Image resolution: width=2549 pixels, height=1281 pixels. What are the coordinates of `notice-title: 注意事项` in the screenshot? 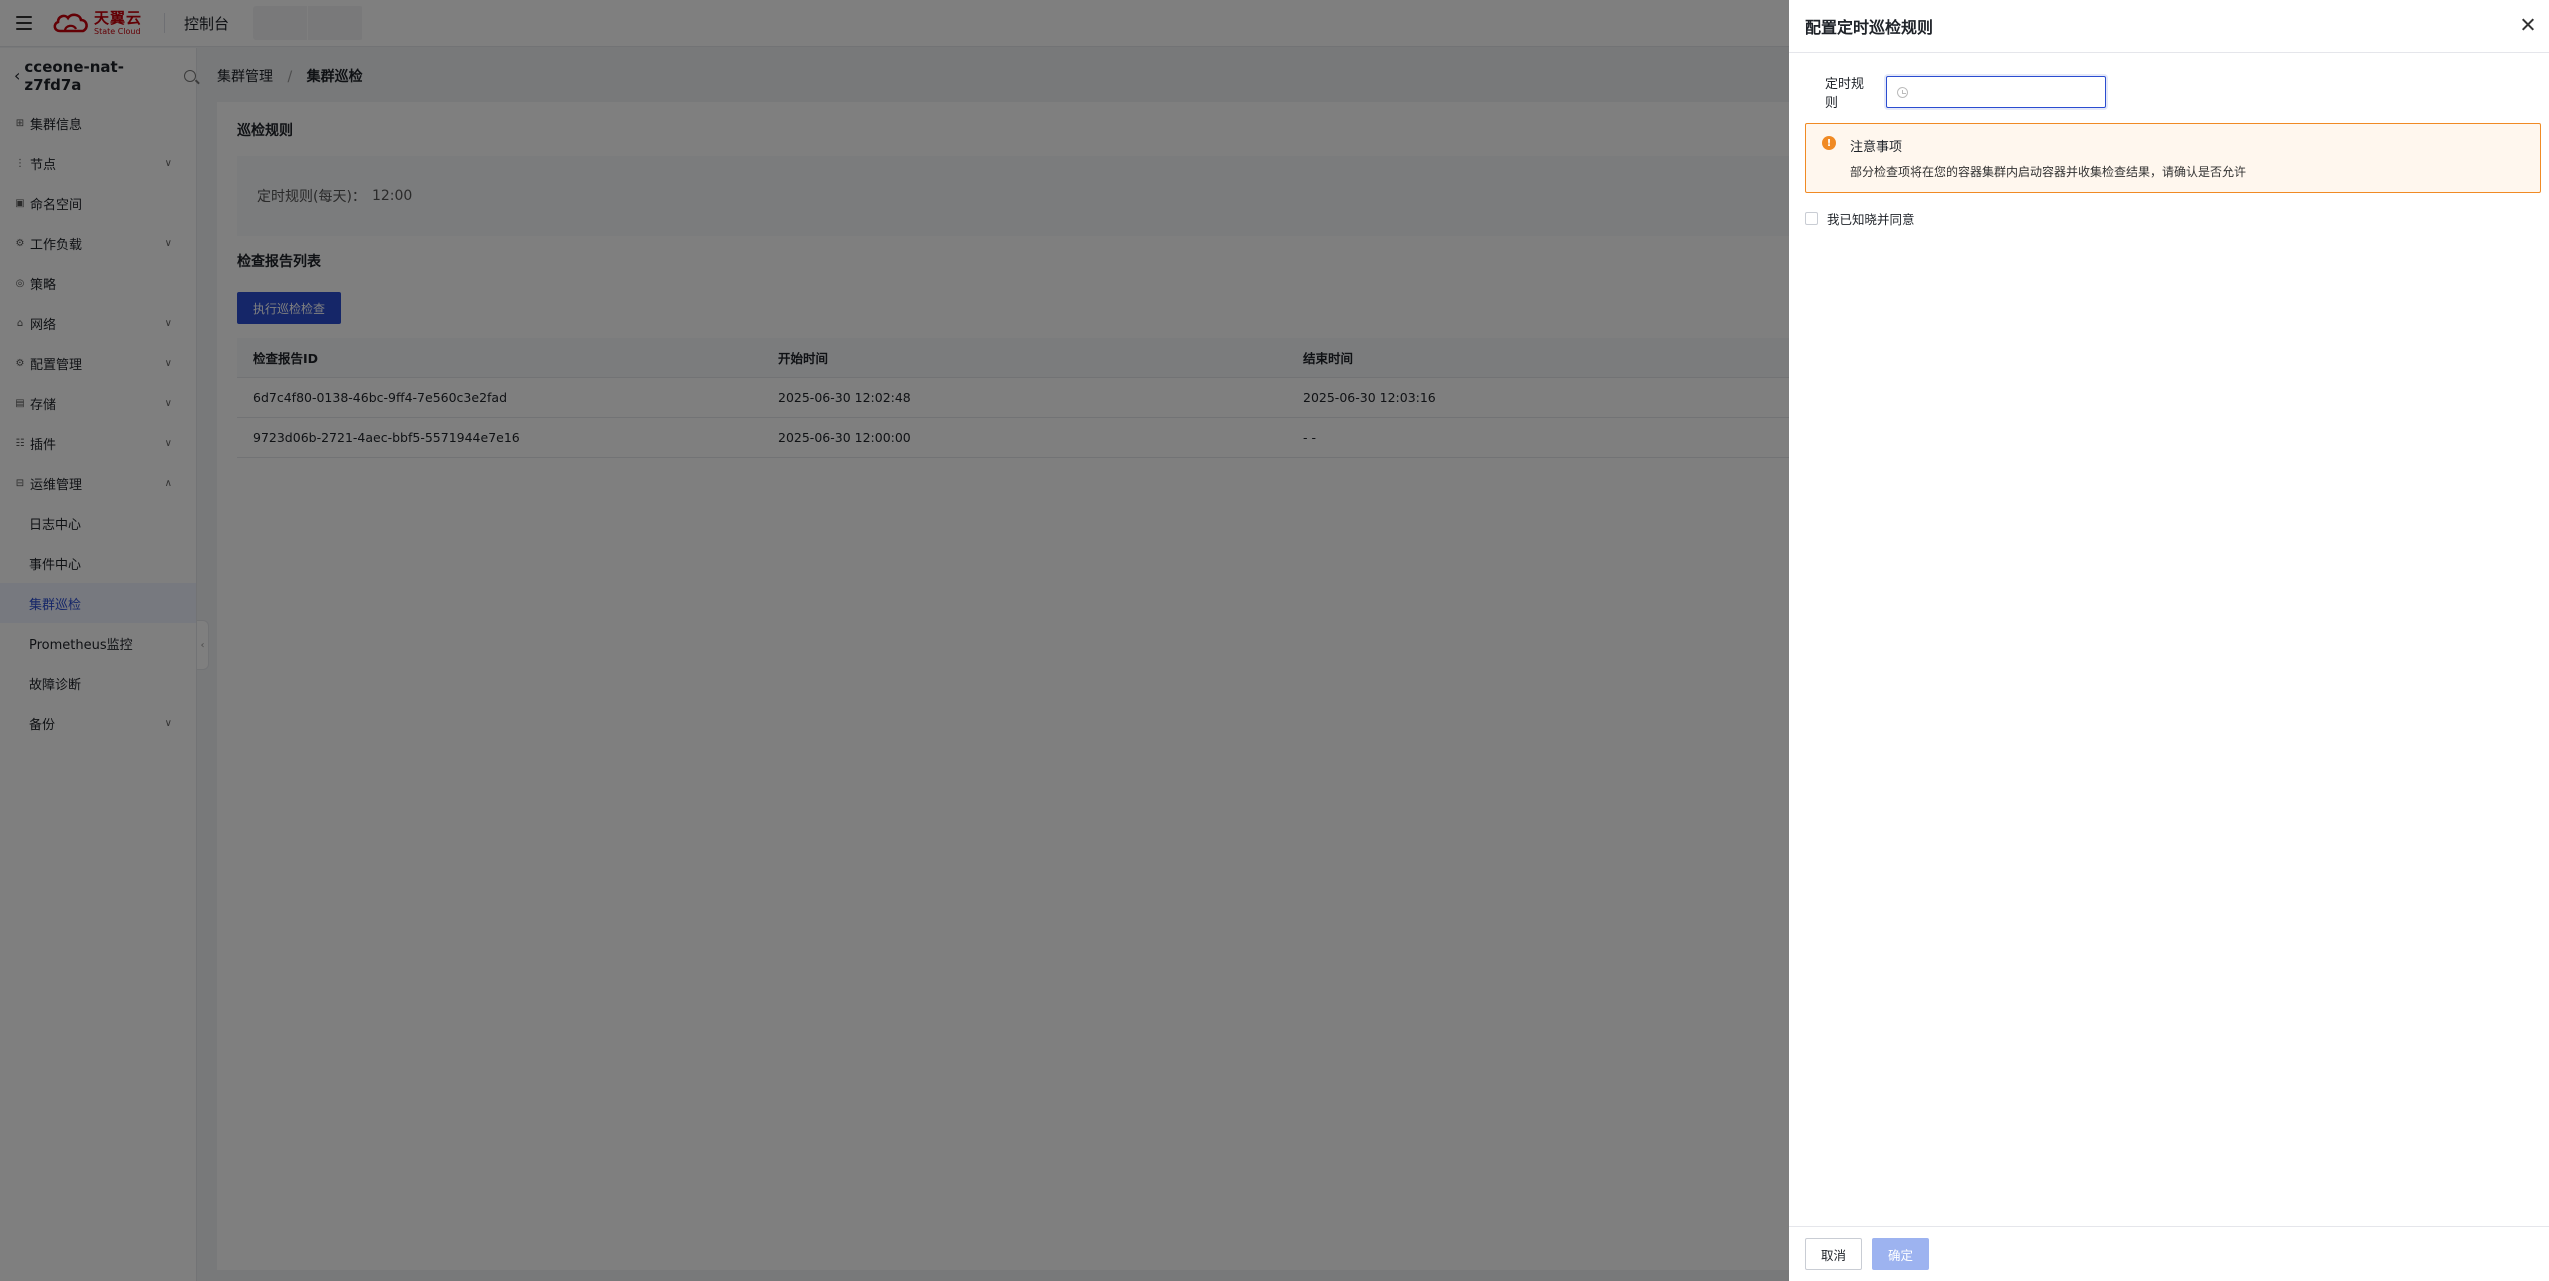 It's located at (1876, 147).